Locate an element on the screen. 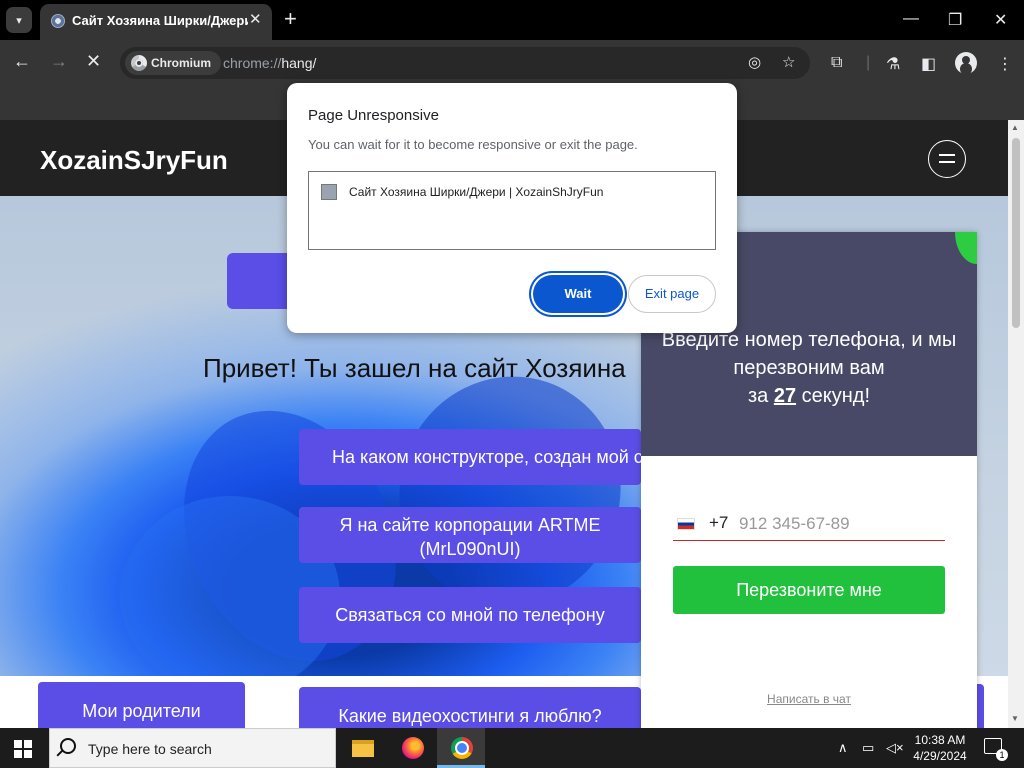 The image size is (1024, 768). call-me-button: Перезвоните мне is located at coordinates (809, 590).